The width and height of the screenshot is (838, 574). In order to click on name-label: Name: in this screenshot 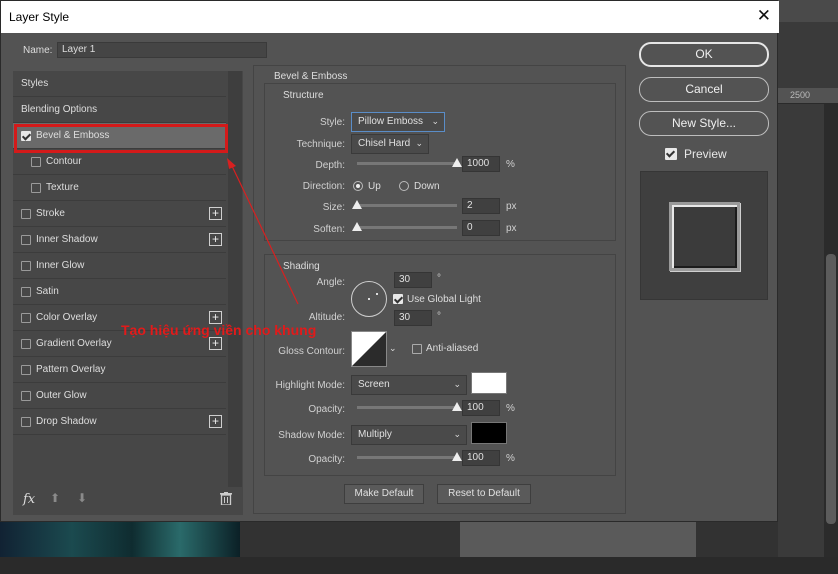, I will do `click(38, 50)`.